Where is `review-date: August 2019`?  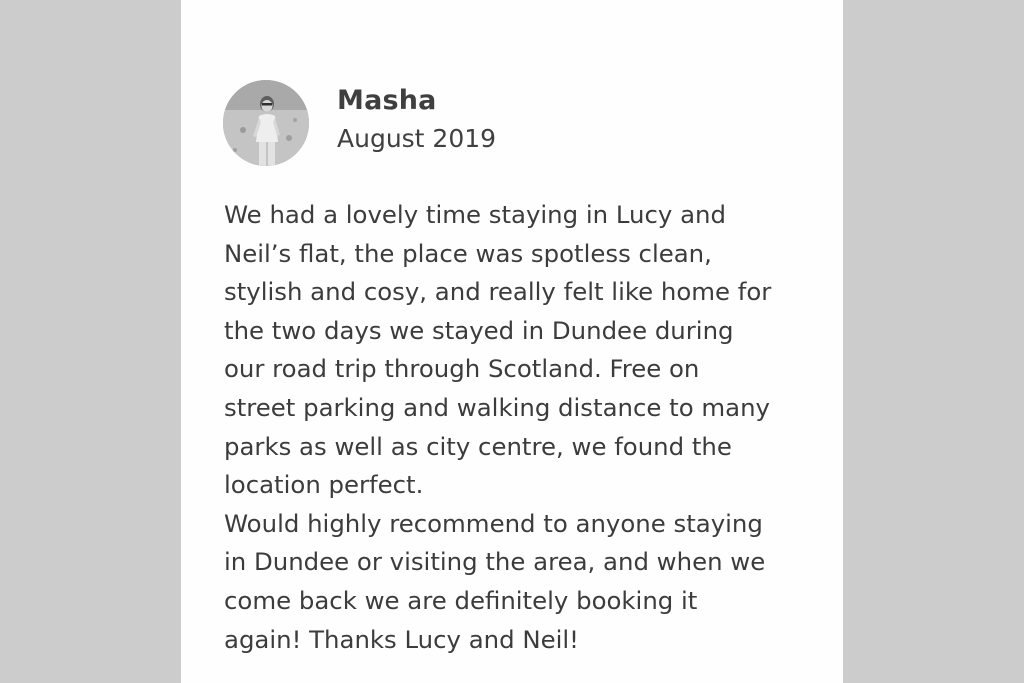
review-date: August 2019 is located at coordinates (417, 138).